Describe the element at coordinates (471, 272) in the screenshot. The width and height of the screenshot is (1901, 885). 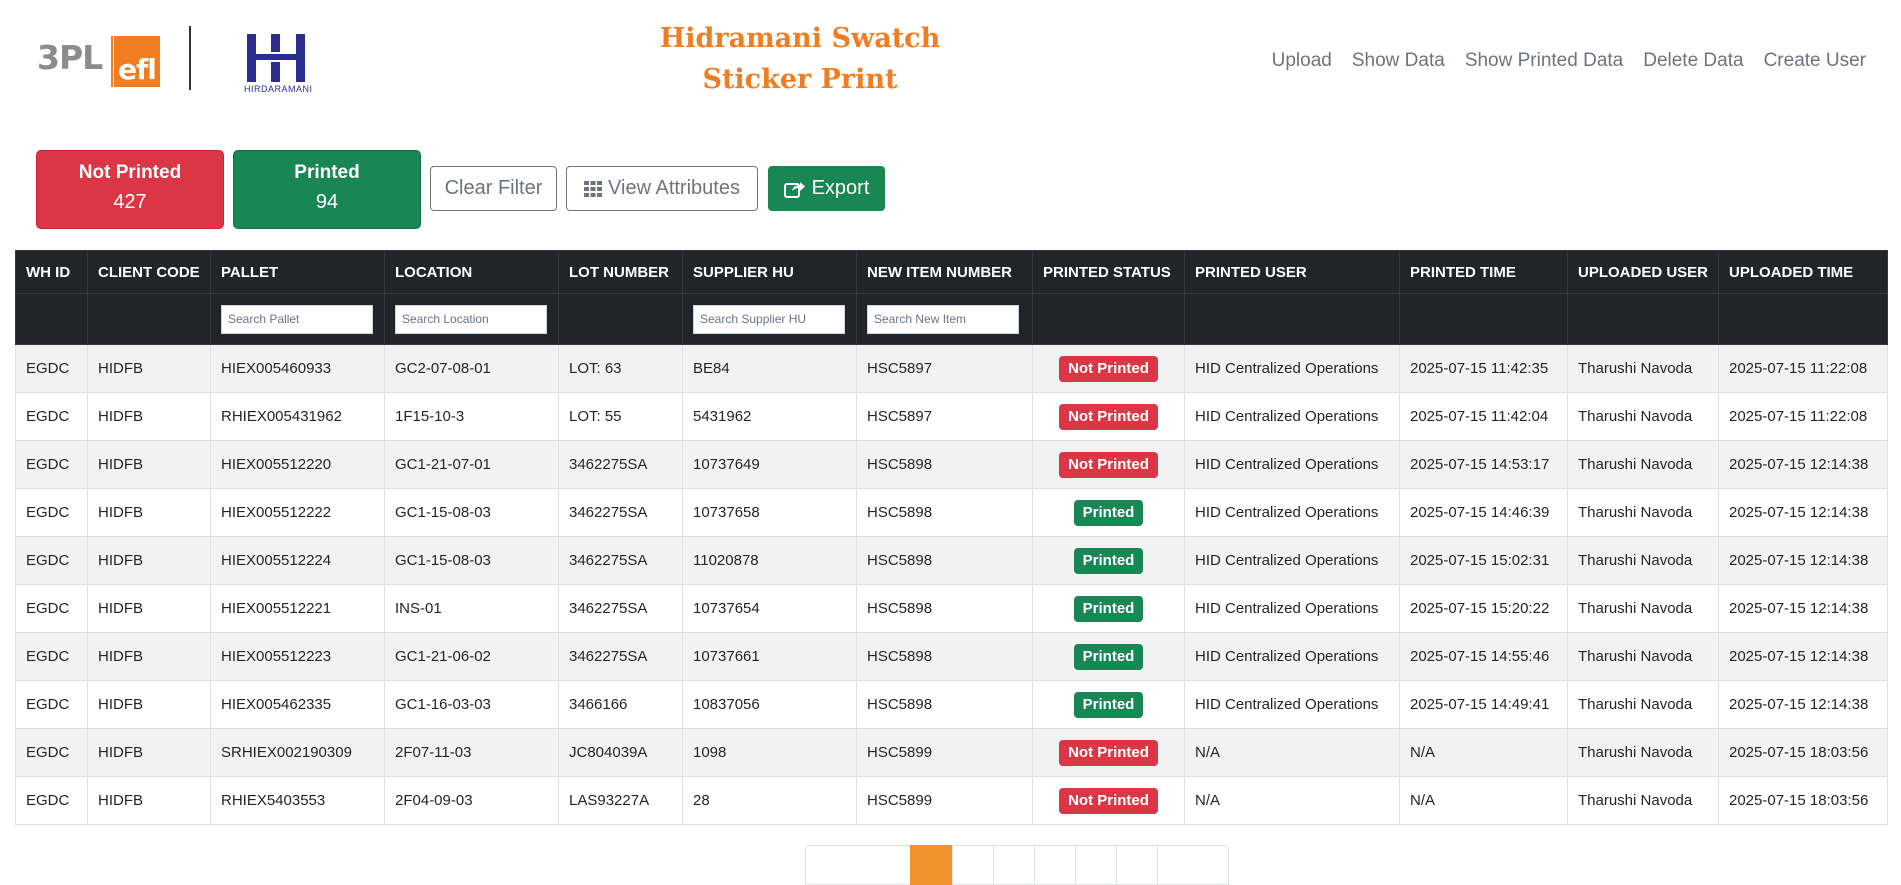
I see `col-header: LOCATION` at that location.